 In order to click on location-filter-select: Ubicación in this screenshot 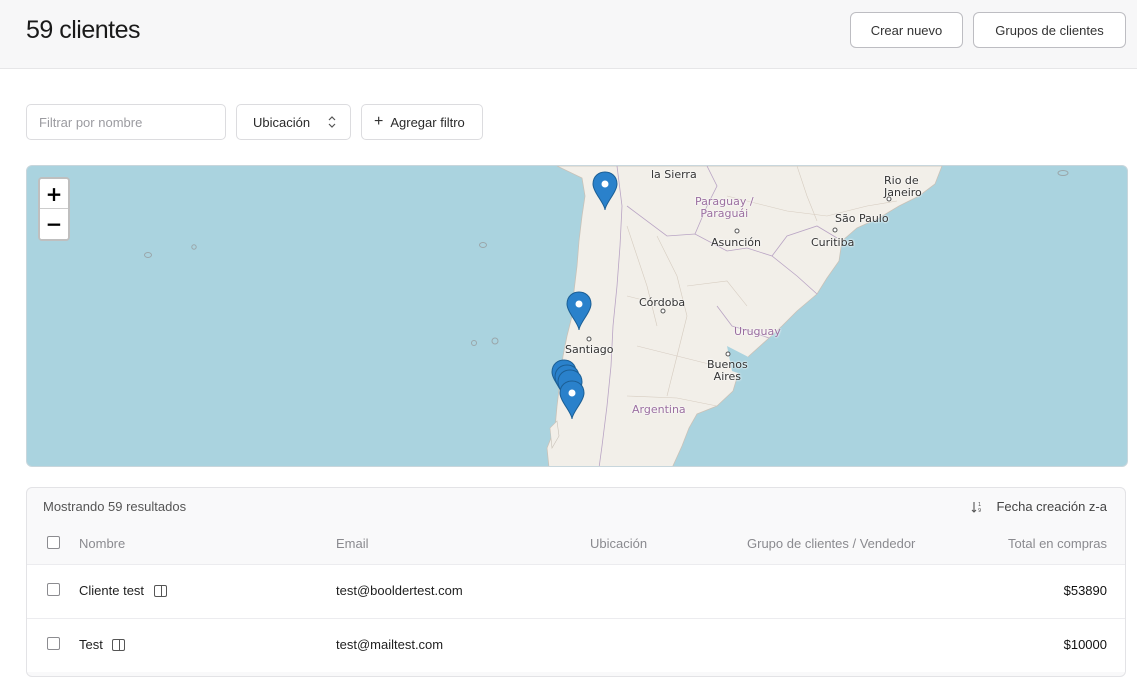, I will do `click(293, 122)`.